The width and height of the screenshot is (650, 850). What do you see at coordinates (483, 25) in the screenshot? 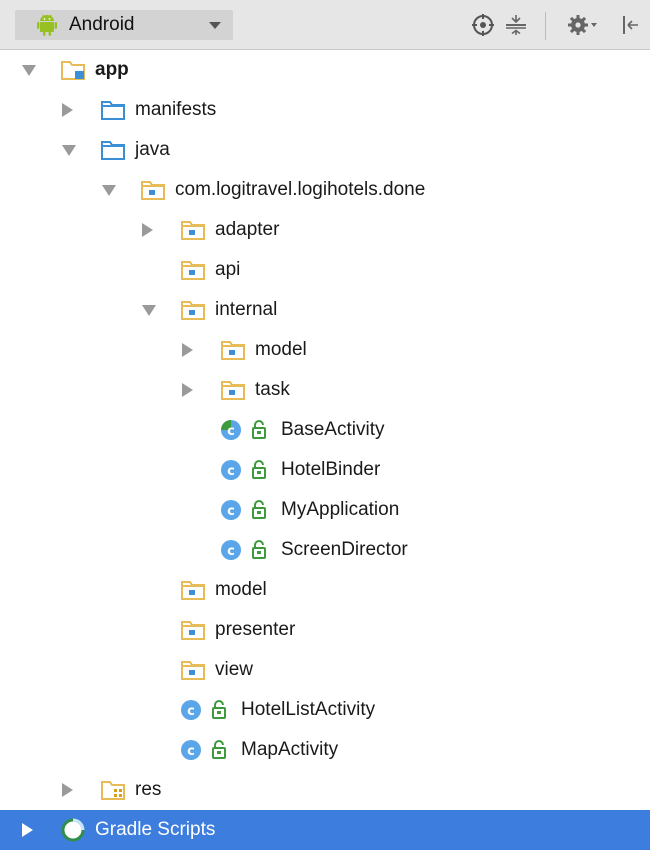
I see `locate-icon` at bounding box center [483, 25].